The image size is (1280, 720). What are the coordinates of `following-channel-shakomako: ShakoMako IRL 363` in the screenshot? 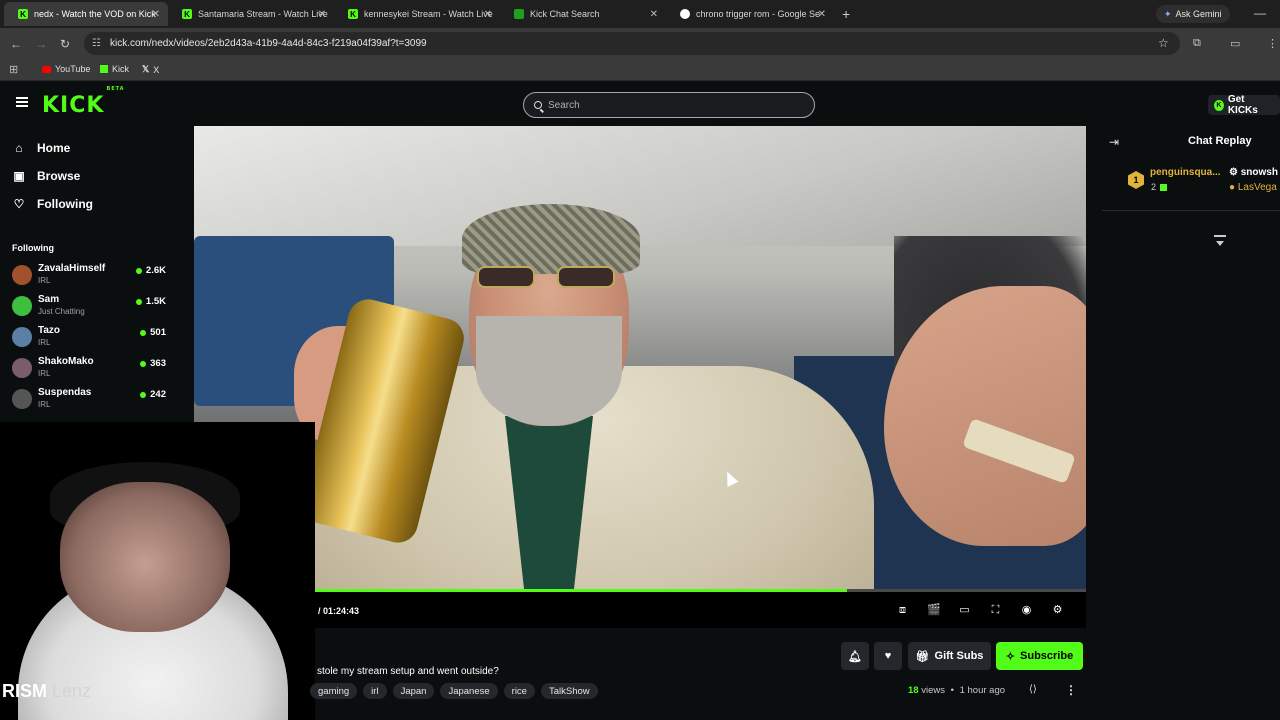 It's located at (91, 370).